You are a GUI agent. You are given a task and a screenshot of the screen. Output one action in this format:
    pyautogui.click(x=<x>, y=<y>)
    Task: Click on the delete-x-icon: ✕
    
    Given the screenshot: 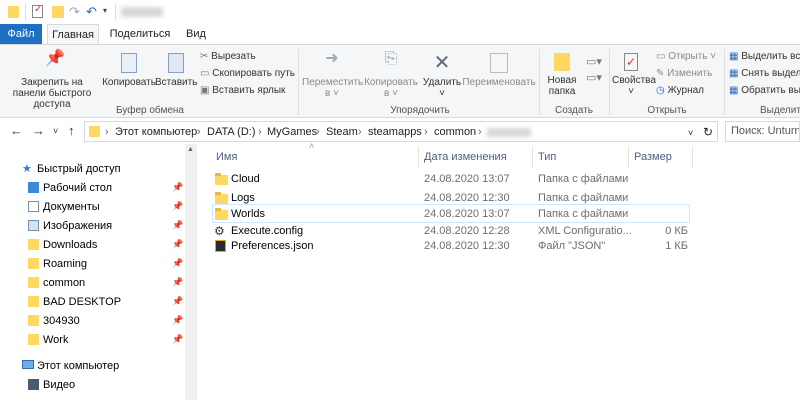 What is the action you would take?
    pyautogui.click(x=442, y=63)
    